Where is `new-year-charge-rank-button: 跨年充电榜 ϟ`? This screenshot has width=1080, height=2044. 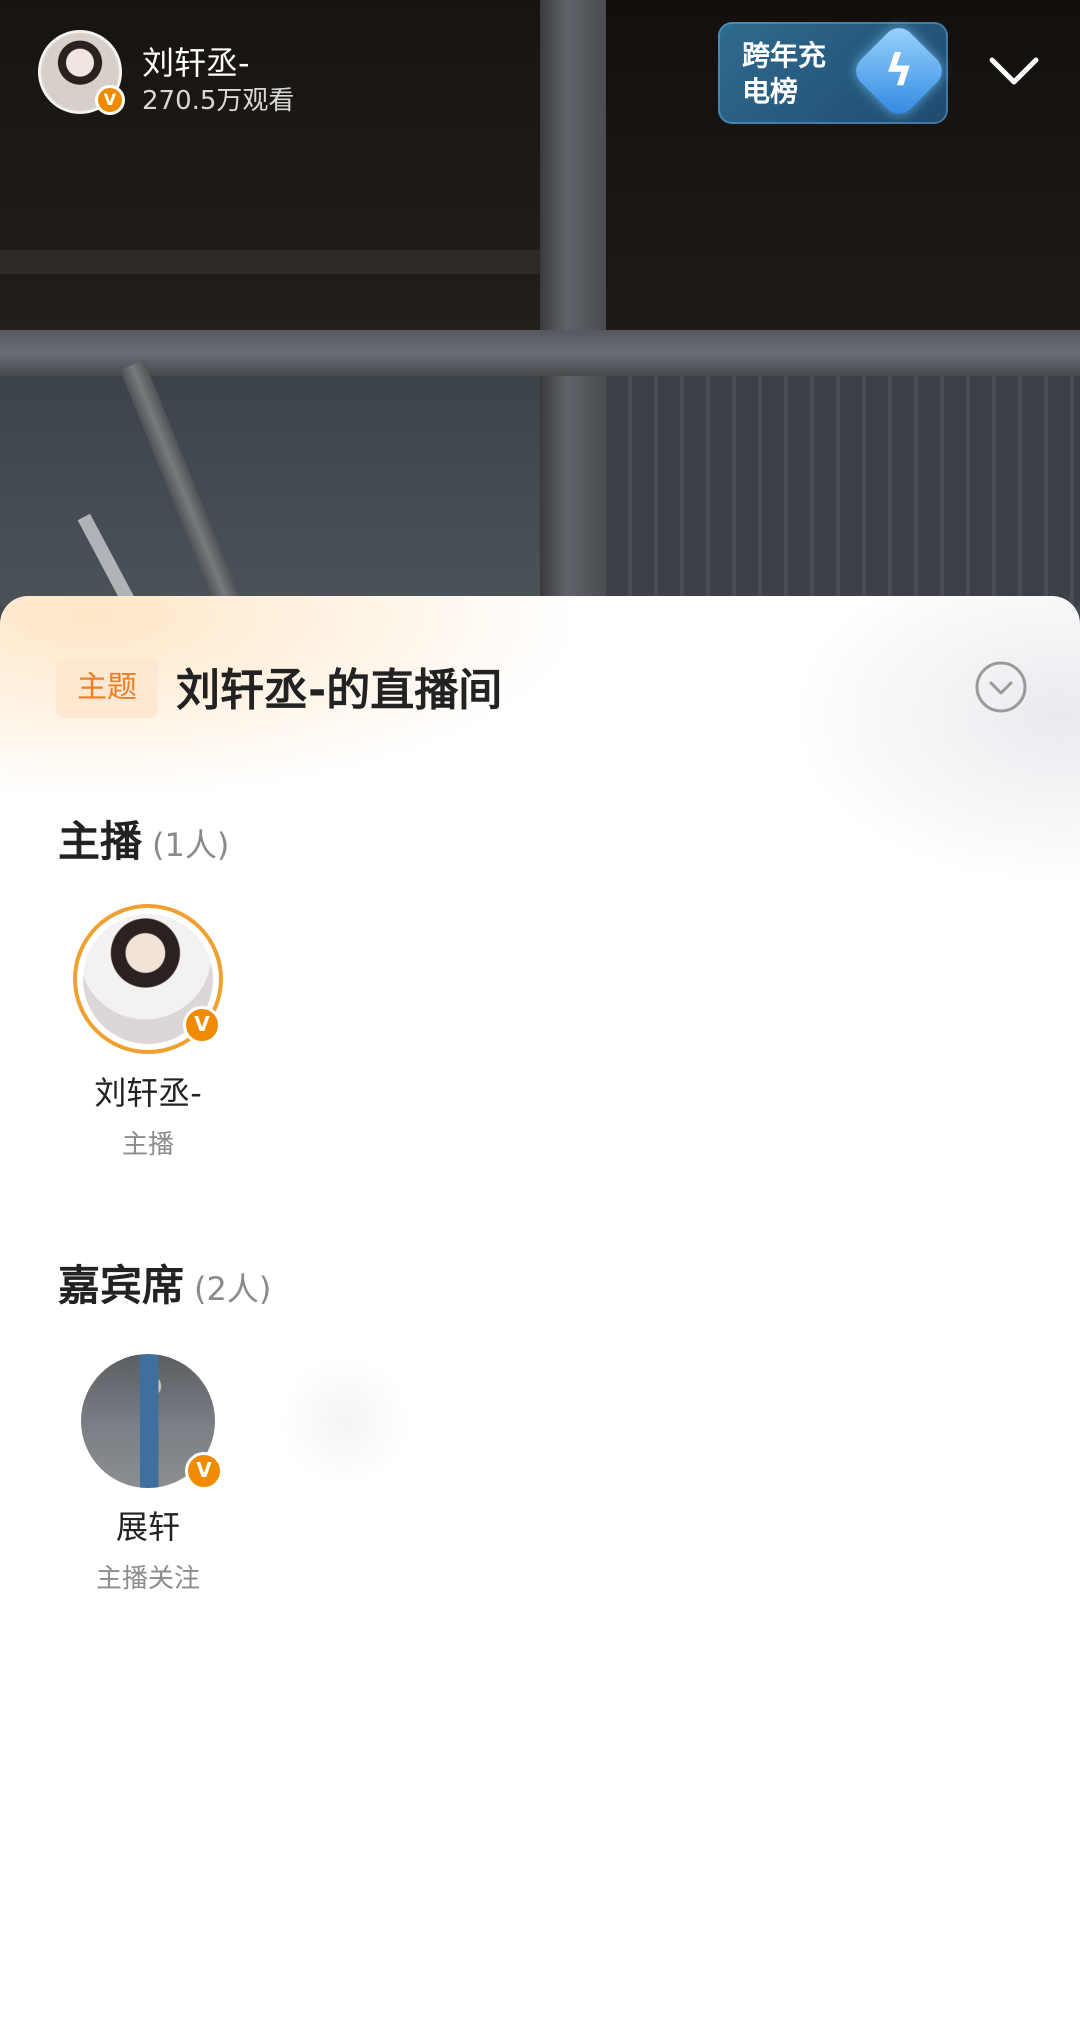 new-year-charge-rank-button: 跨年充电榜 ϟ is located at coordinates (833, 72).